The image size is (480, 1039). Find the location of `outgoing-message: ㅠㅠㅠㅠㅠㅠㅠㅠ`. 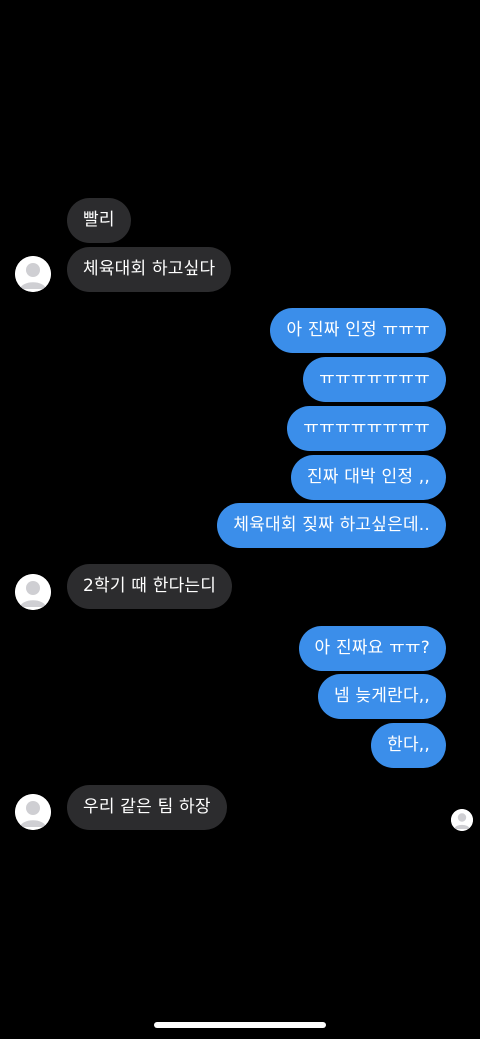

outgoing-message: ㅠㅠㅠㅠㅠㅠㅠㅠ is located at coordinates (366, 428).